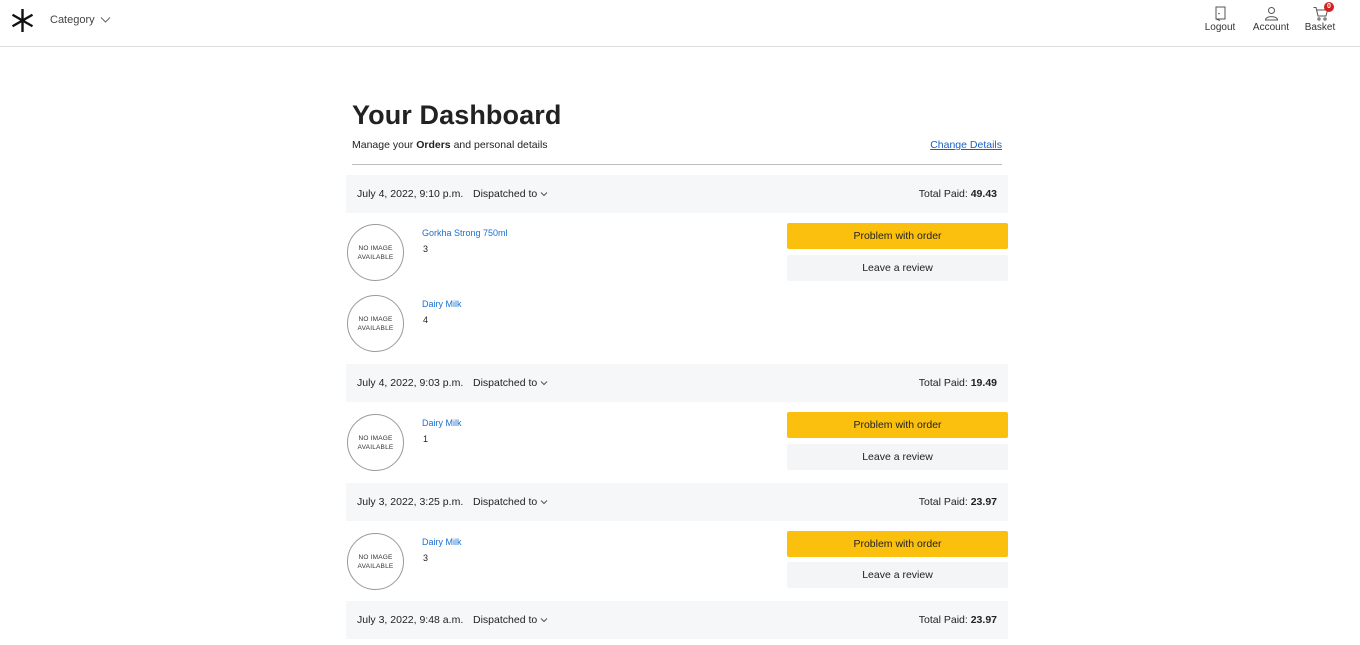  I want to click on category-label: Category, so click(72, 20).